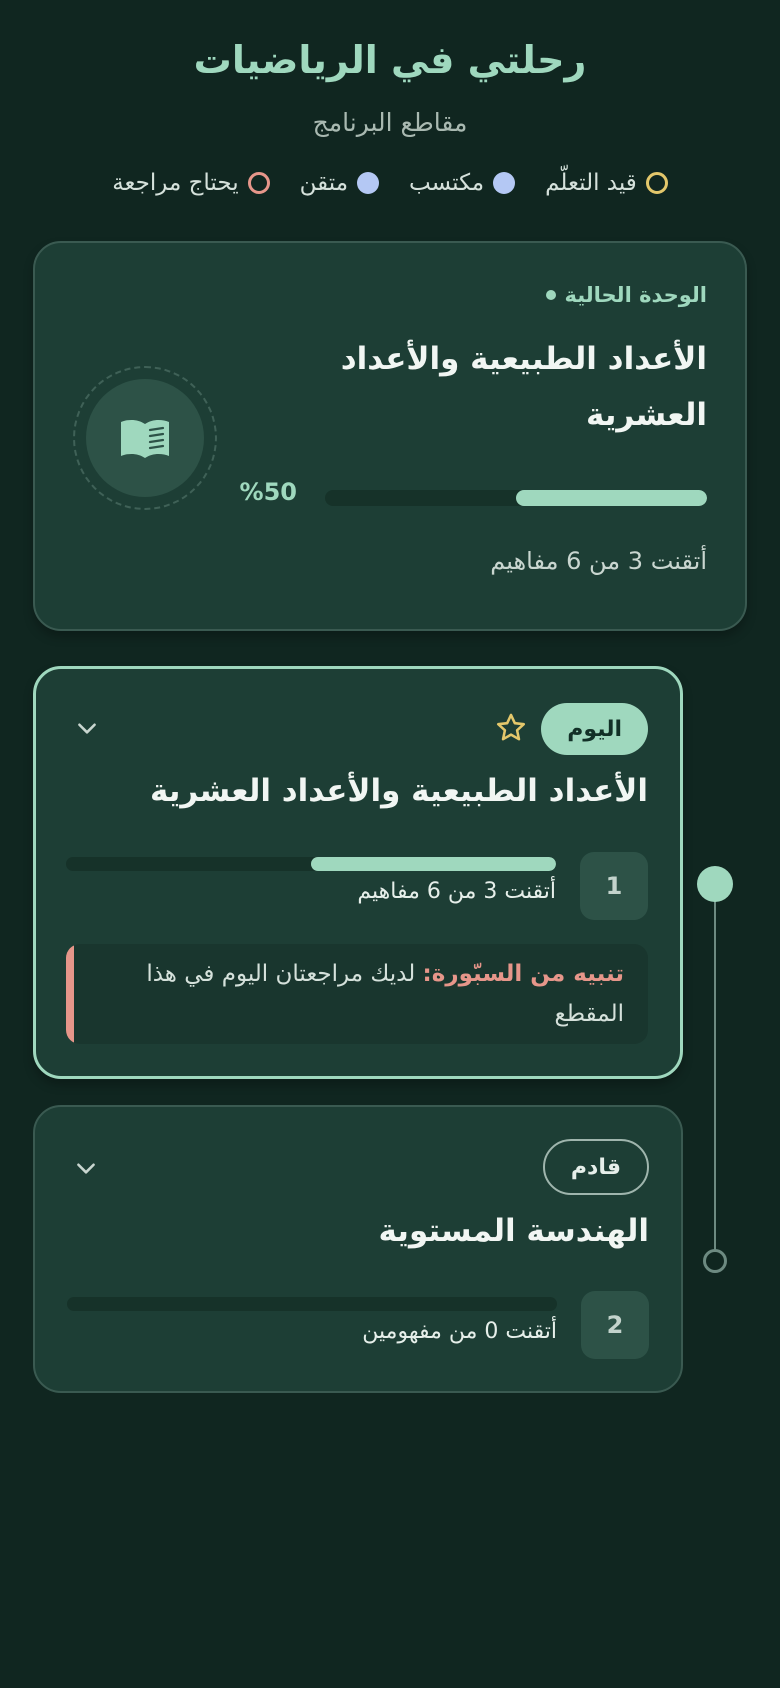 The image size is (780, 1688). I want to click on review-status-icon, so click(258, 183).